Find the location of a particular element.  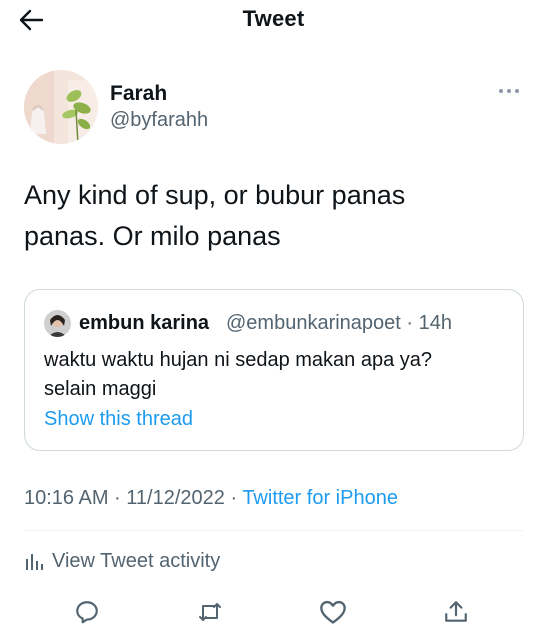

top-bar: Tweet is located at coordinates (273, 20).